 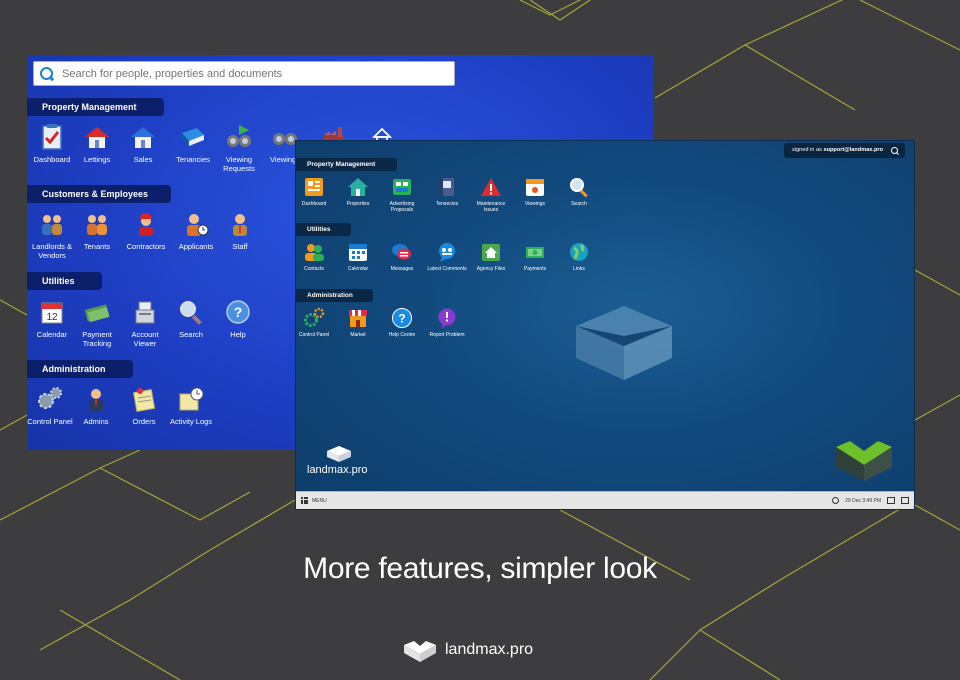 I want to click on book-icon, so click(x=193, y=137).